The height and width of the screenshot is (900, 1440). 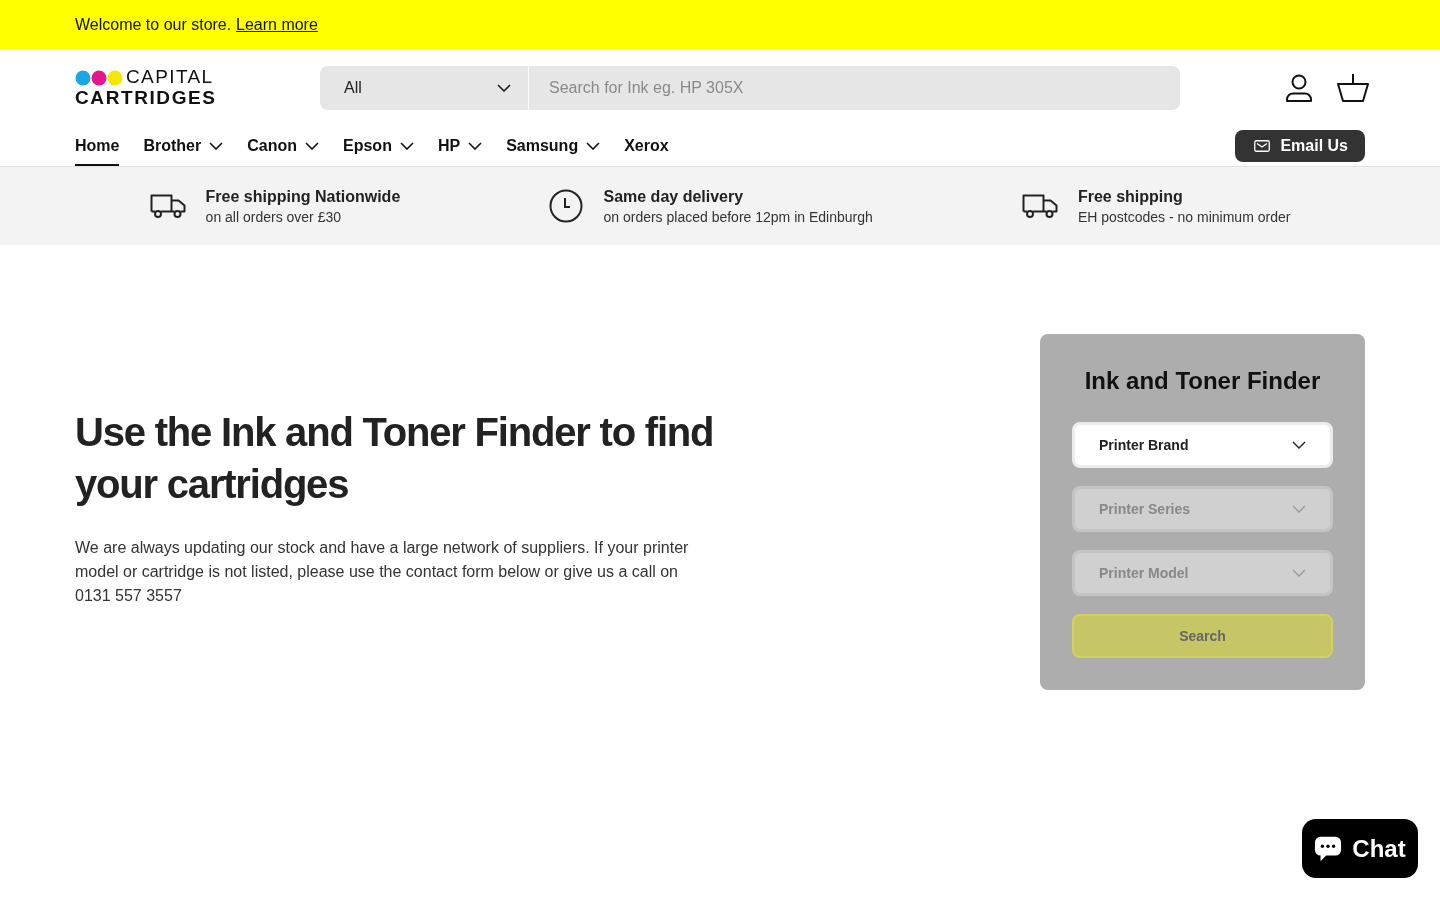 I want to click on feature-subtitle: EH postcodes - no minimum order, so click(x=1184, y=216).